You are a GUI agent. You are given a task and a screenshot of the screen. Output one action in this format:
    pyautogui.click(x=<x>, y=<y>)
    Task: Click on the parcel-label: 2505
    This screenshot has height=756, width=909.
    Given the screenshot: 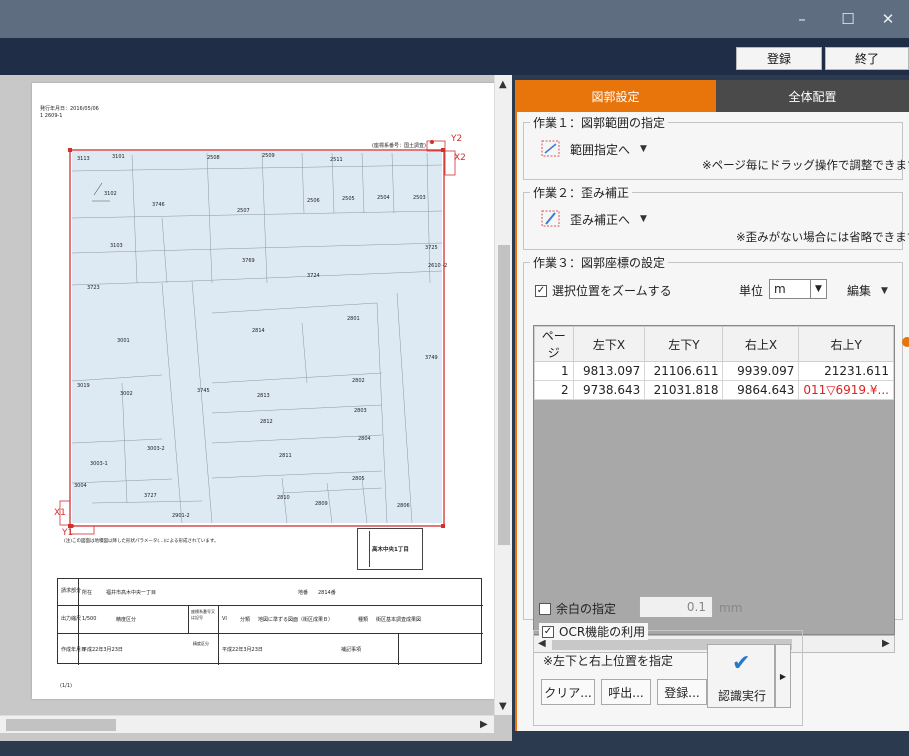 What is the action you would take?
    pyautogui.click(x=348, y=199)
    